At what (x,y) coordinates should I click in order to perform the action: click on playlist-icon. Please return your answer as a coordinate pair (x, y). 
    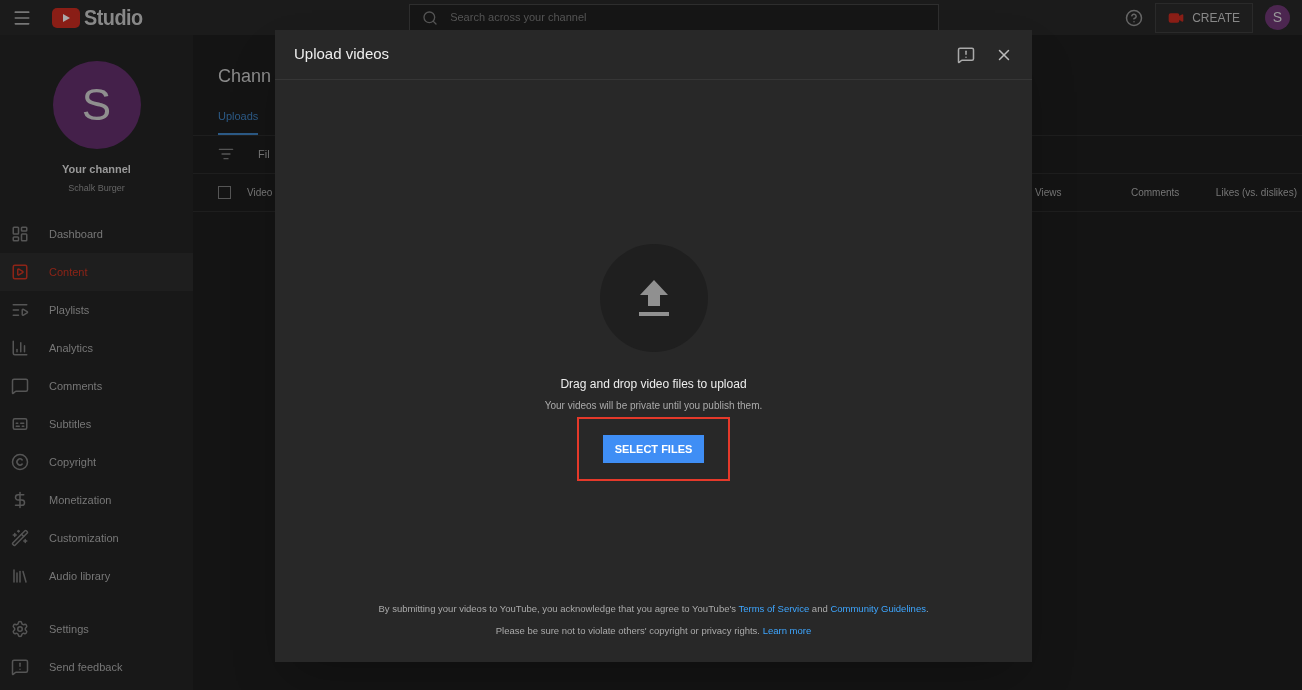
    Looking at the image, I should click on (20, 310).